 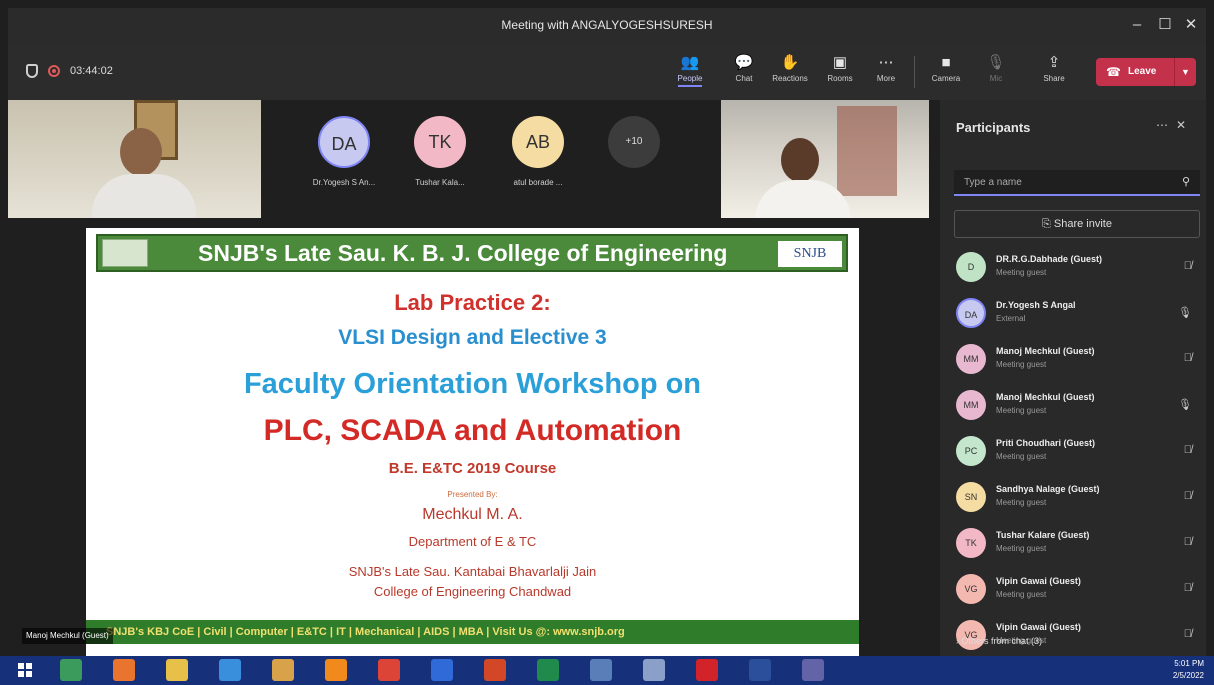 What do you see at coordinates (91, 71) in the screenshot?
I see `meeting-timer: 03:44:02` at bounding box center [91, 71].